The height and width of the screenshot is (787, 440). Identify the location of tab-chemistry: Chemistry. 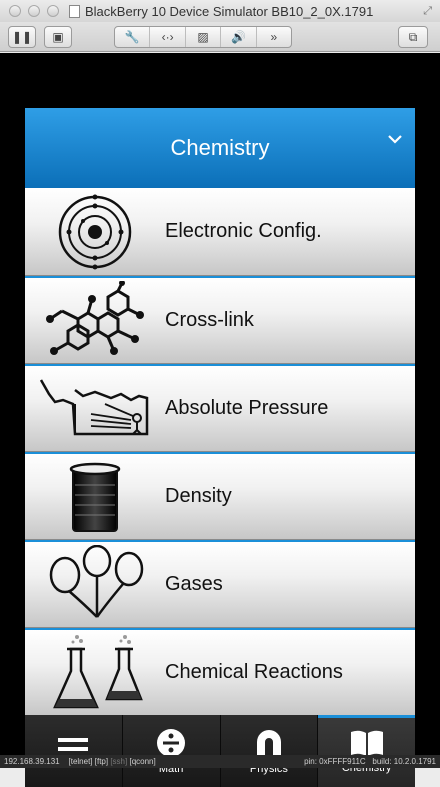
(366, 751).